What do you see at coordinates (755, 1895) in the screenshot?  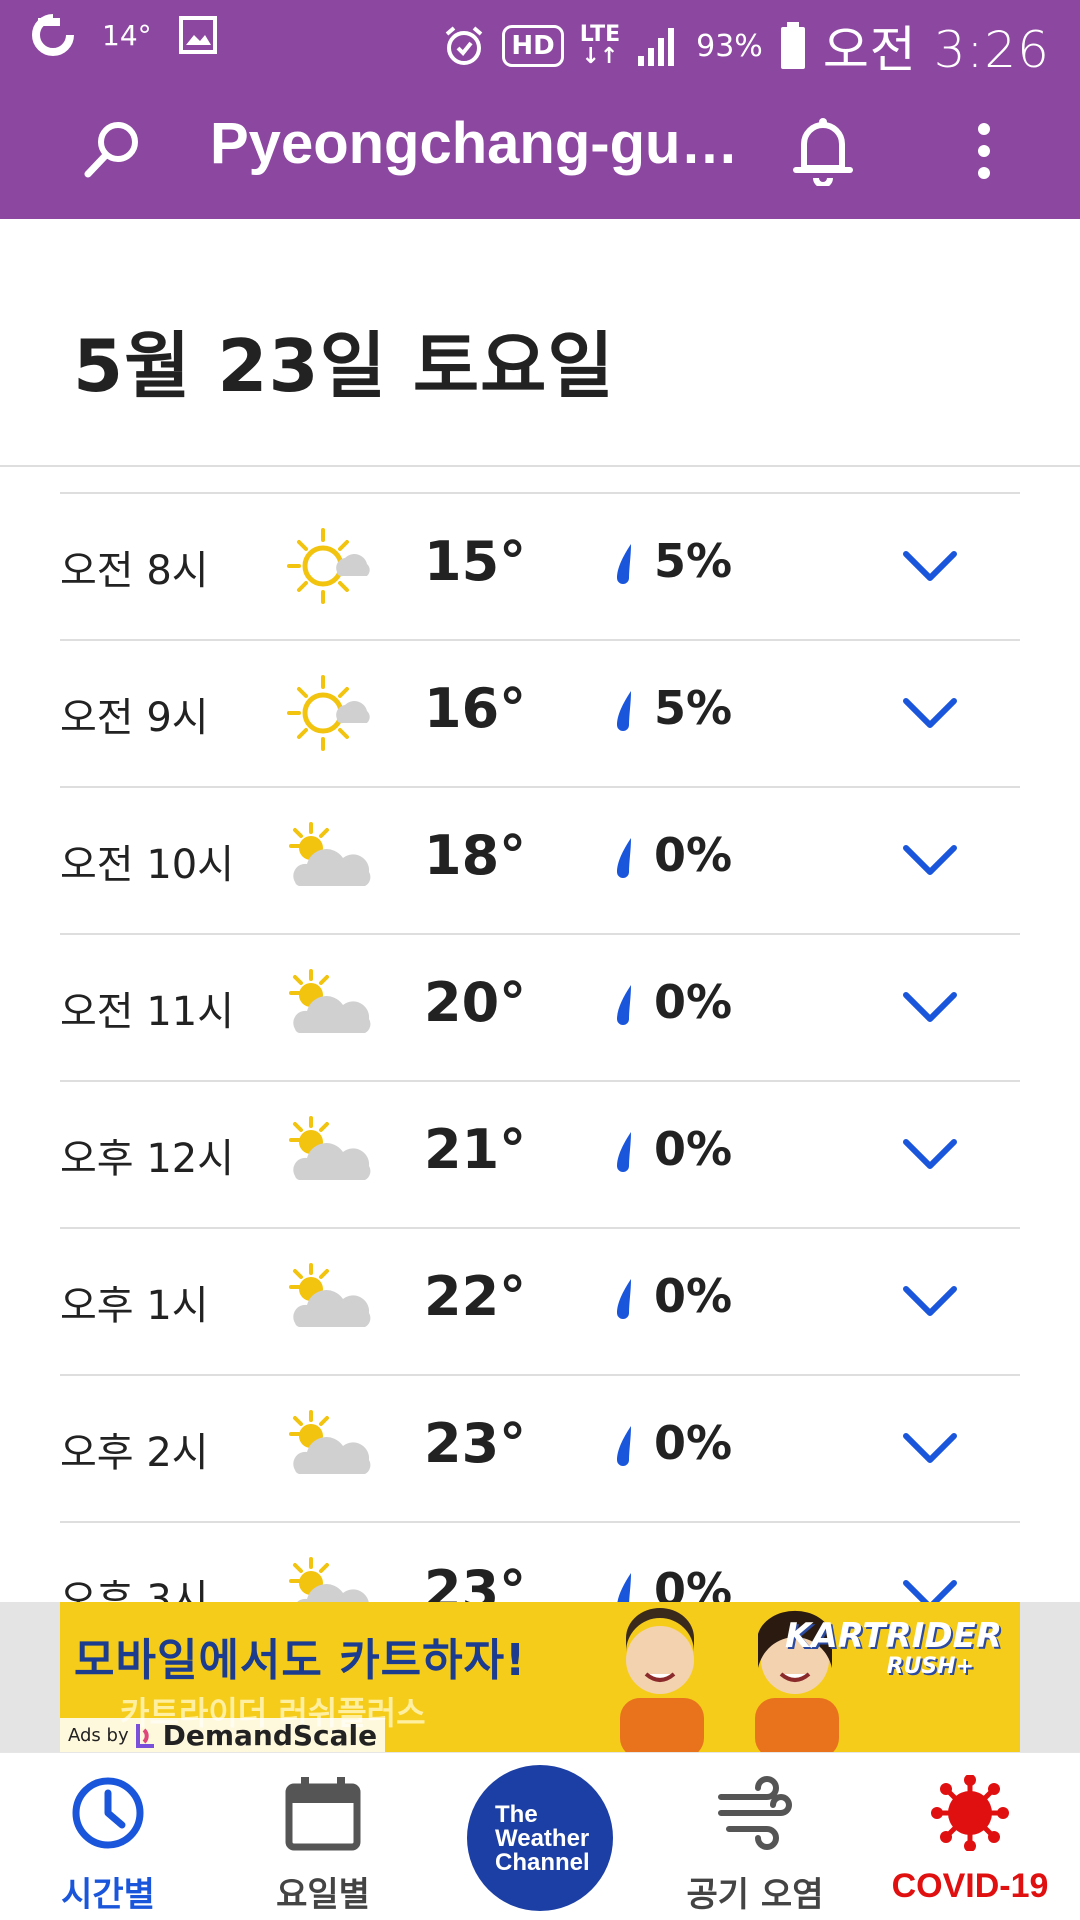 I see `nav-air-quality-label: 공기 오염` at bounding box center [755, 1895].